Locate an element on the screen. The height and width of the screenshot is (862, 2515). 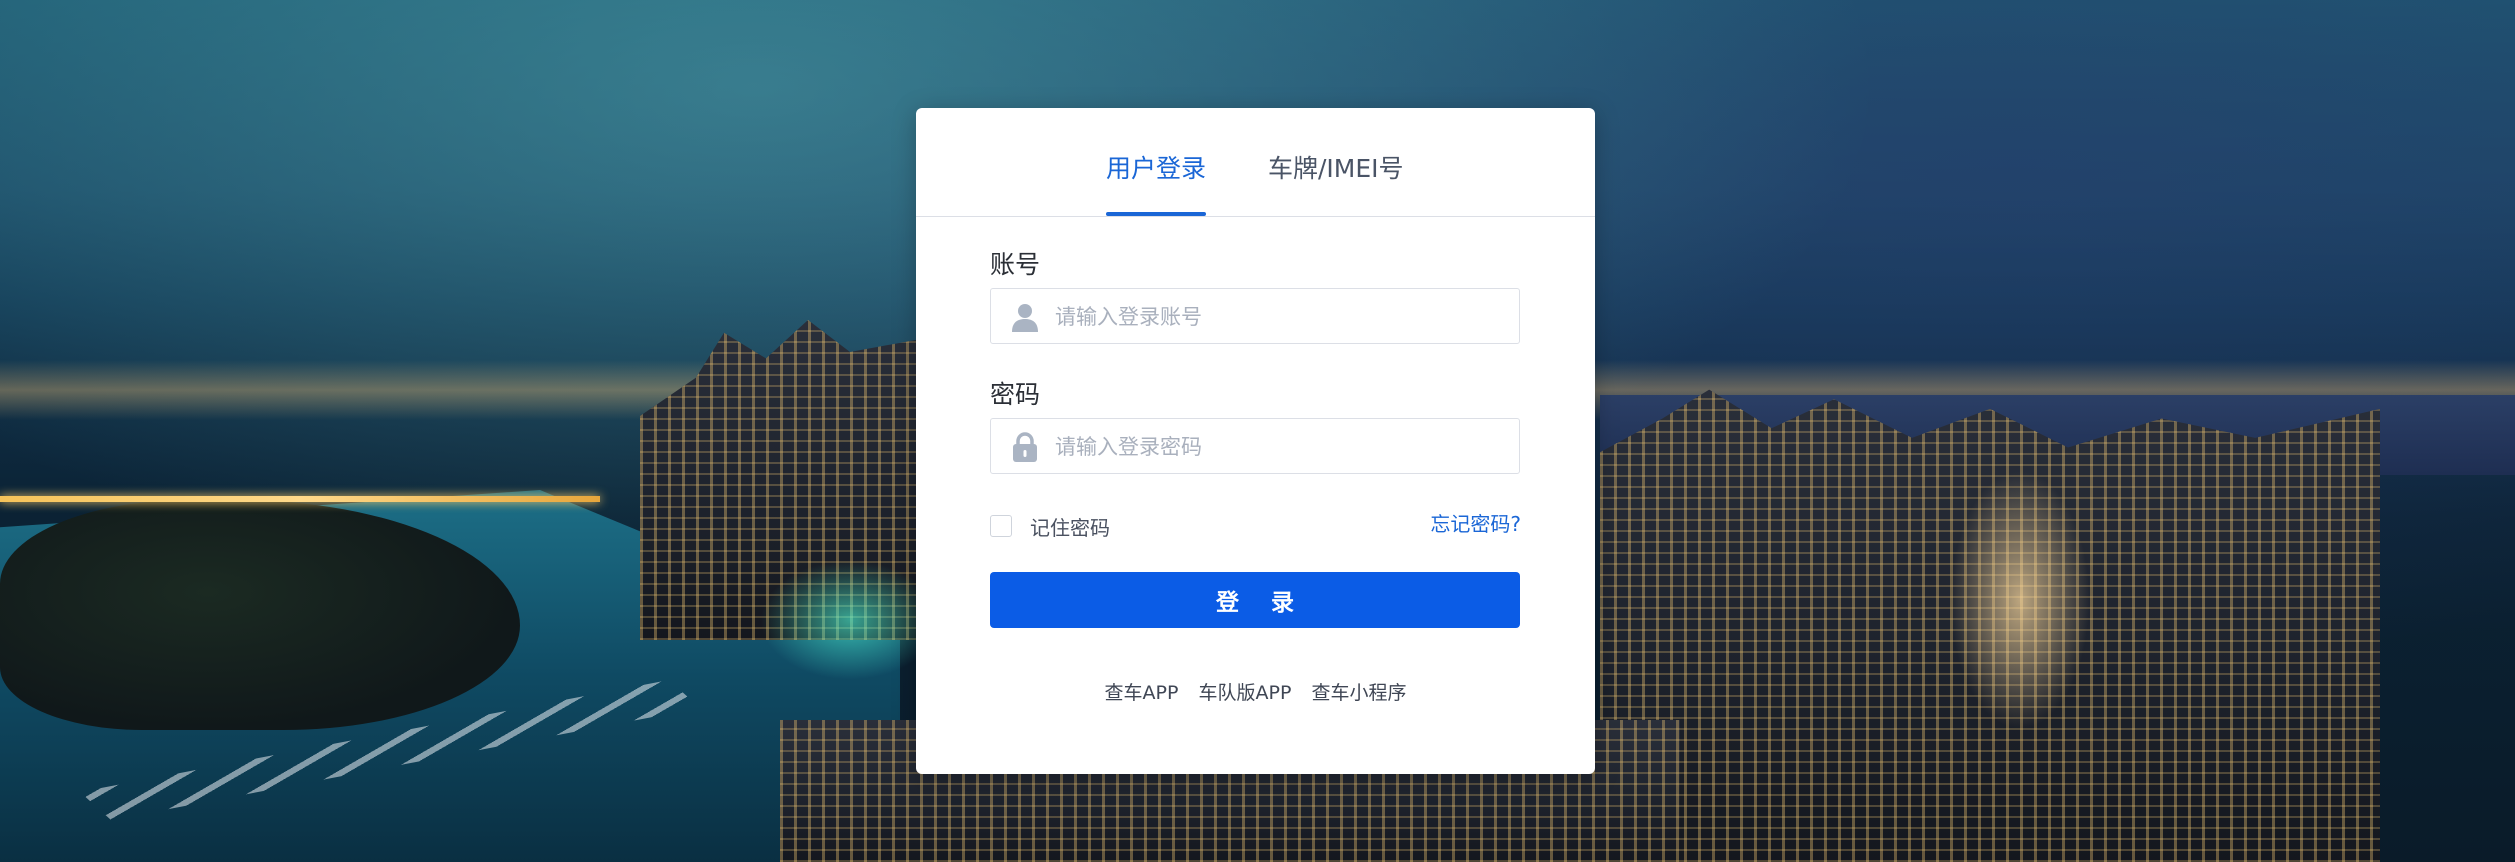
login-tabs: 用户登录 车牌/IMEI号 is located at coordinates (1255, 162).